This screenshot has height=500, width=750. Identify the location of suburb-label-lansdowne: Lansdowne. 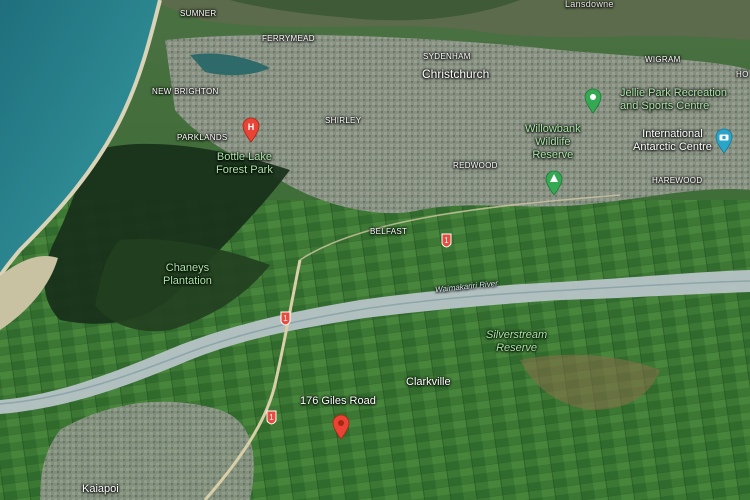
(589, 4).